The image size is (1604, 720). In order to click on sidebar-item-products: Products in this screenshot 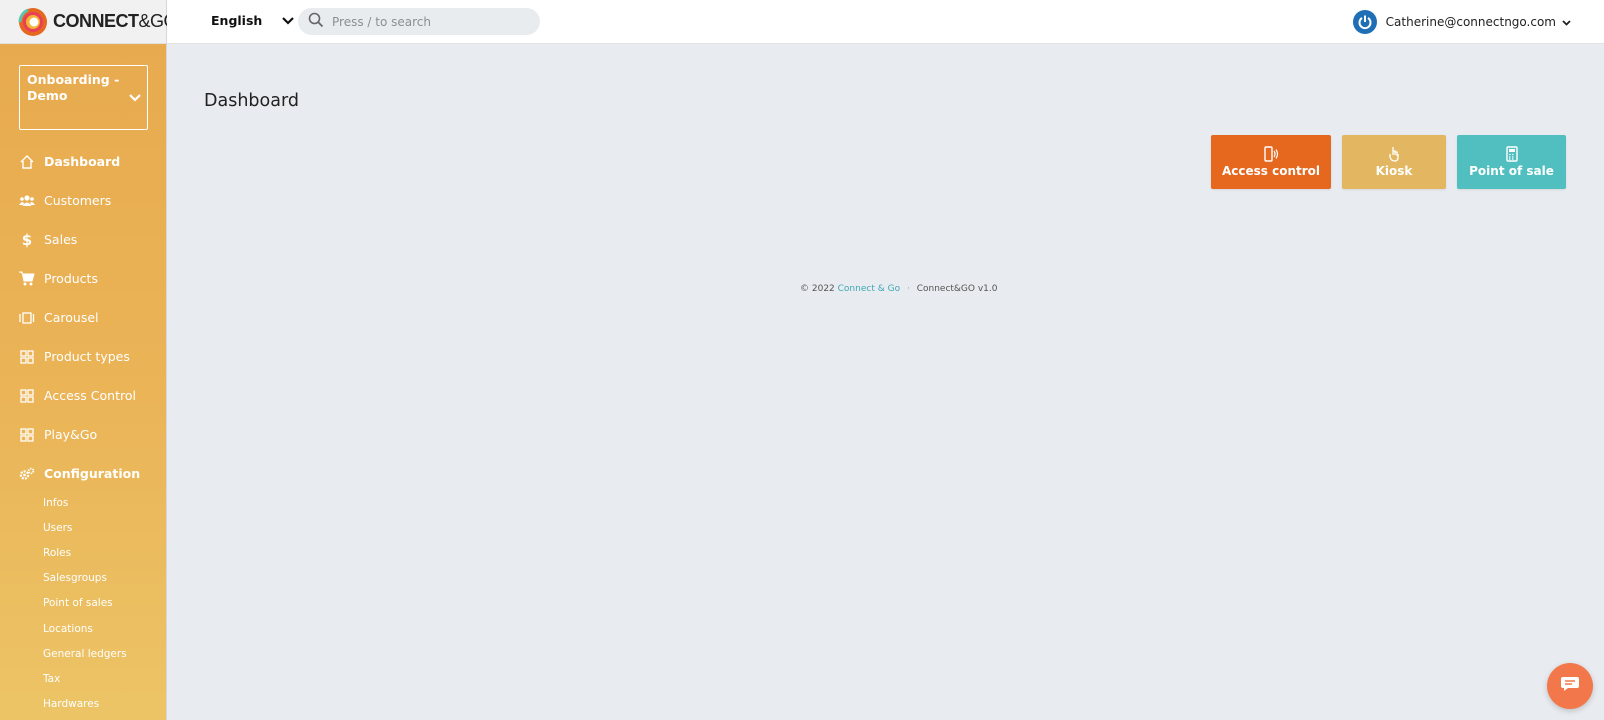, I will do `click(83, 278)`.